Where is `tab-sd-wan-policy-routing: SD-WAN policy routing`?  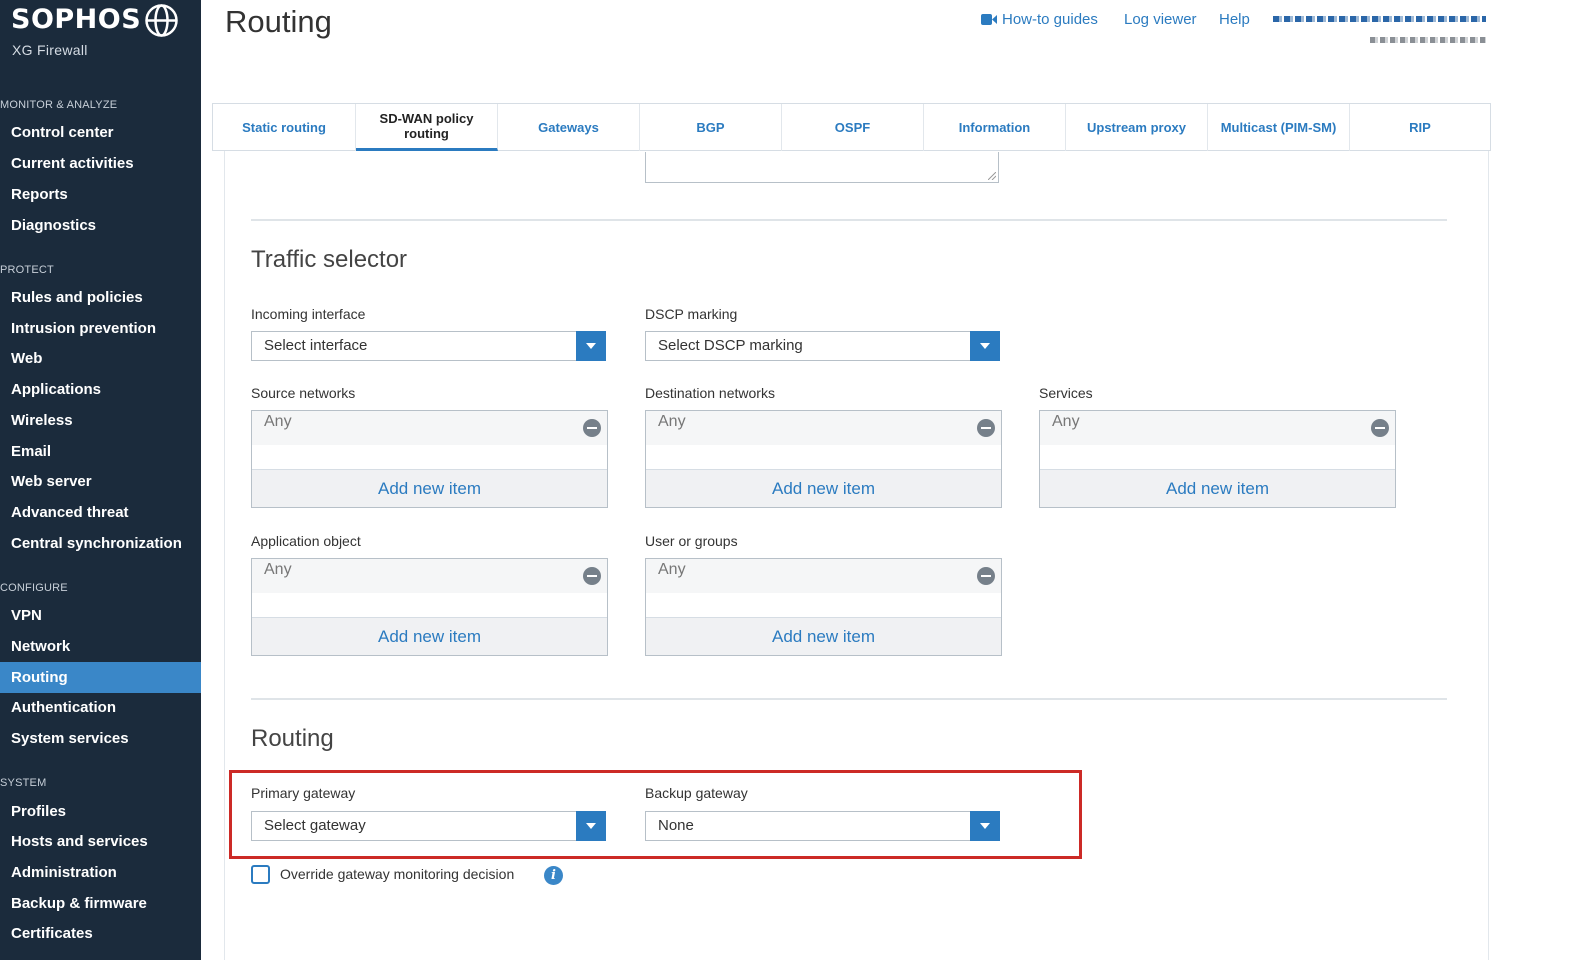
tab-sd-wan-policy-routing: SD-WAN policy routing is located at coordinates (427, 127).